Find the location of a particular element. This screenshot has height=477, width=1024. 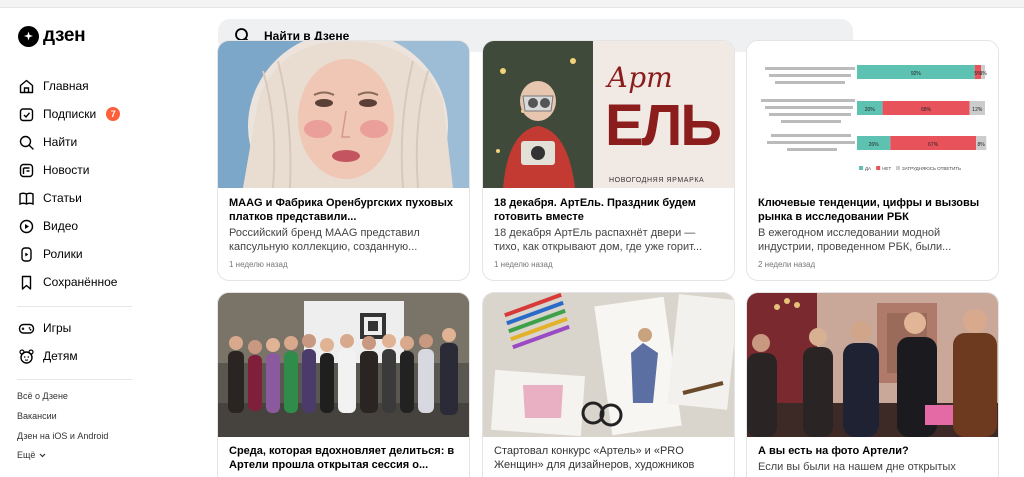

survey-bar-label: 8% is located at coordinates (982, 145).